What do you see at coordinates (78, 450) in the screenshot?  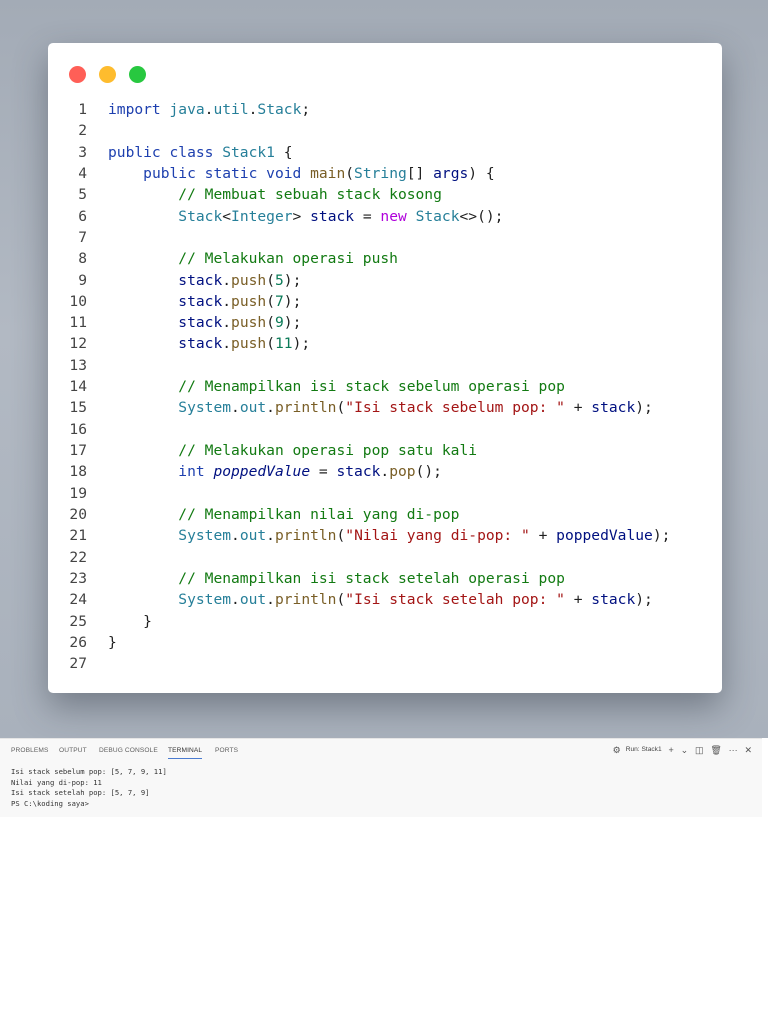 I see `line-number: 17` at bounding box center [78, 450].